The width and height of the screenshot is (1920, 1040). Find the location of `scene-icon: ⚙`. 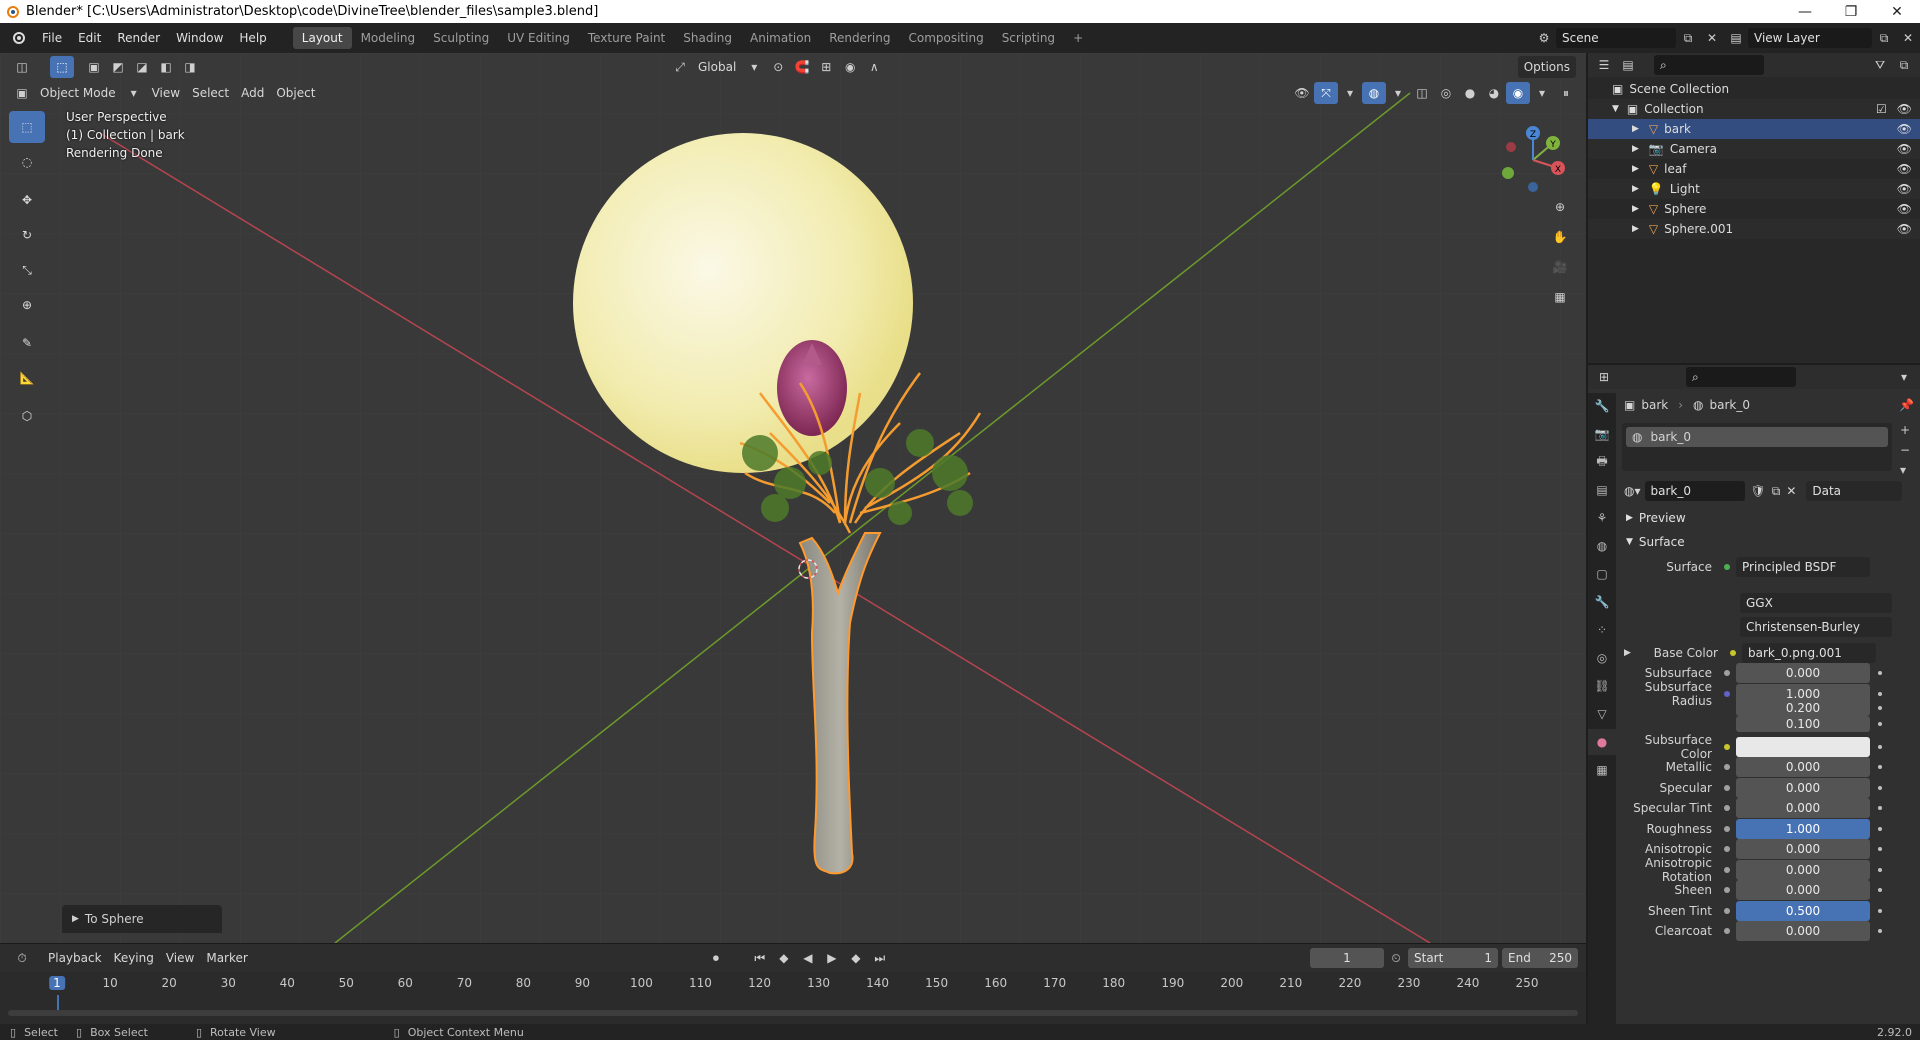

scene-icon: ⚙ is located at coordinates (1544, 38).